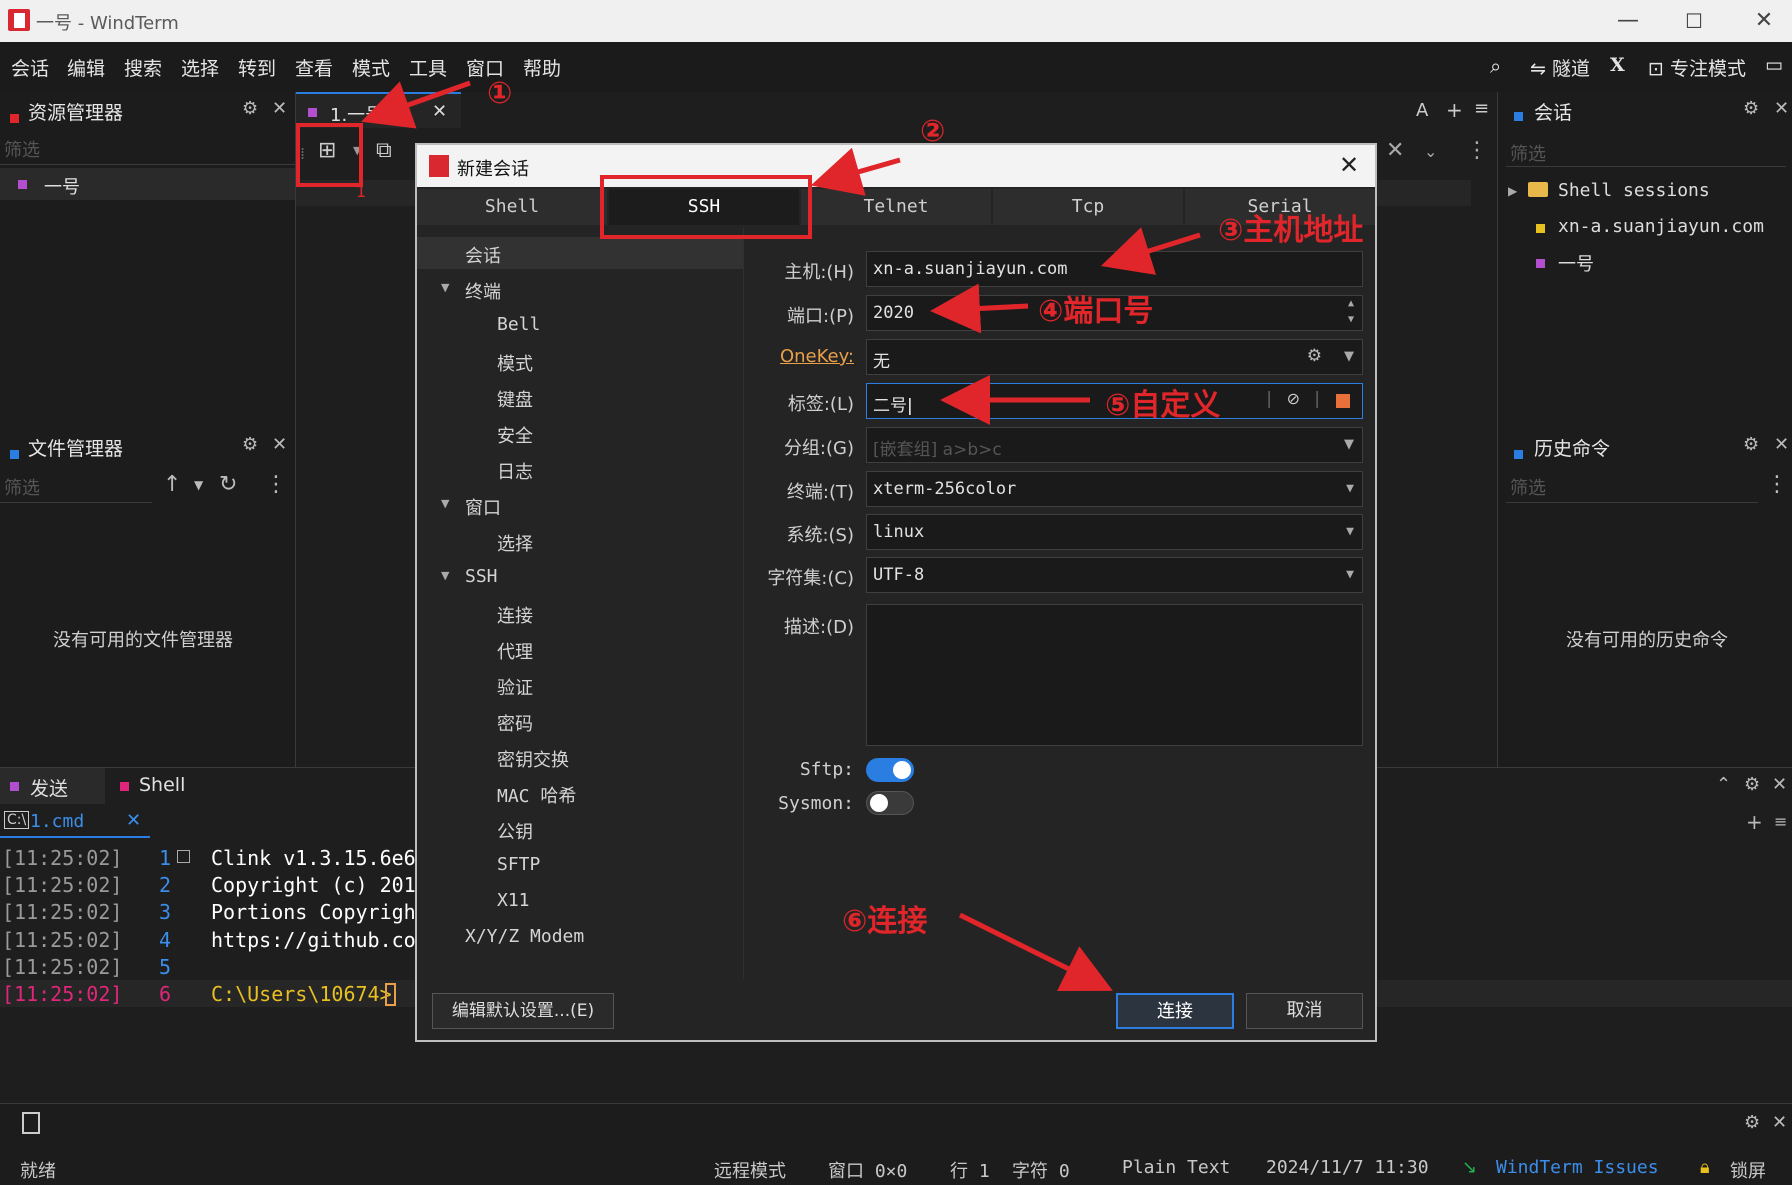  I want to click on annotation-step4: ④端口号, so click(1096, 311).